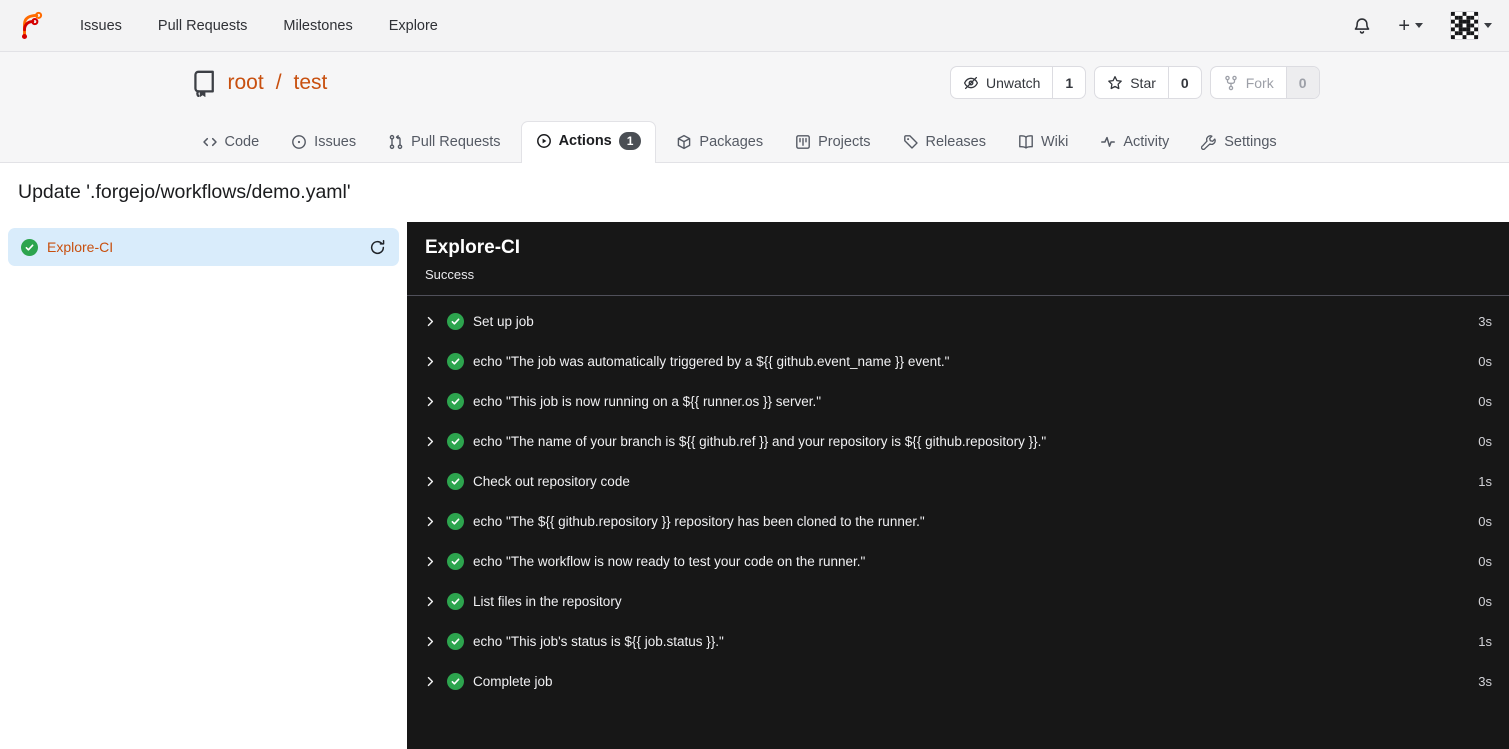 This screenshot has width=1509, height=749. What do you see at coordinates (29, 247) in the screenshot?
I see `job-success-check-icon` at bounding box center [29, 247].